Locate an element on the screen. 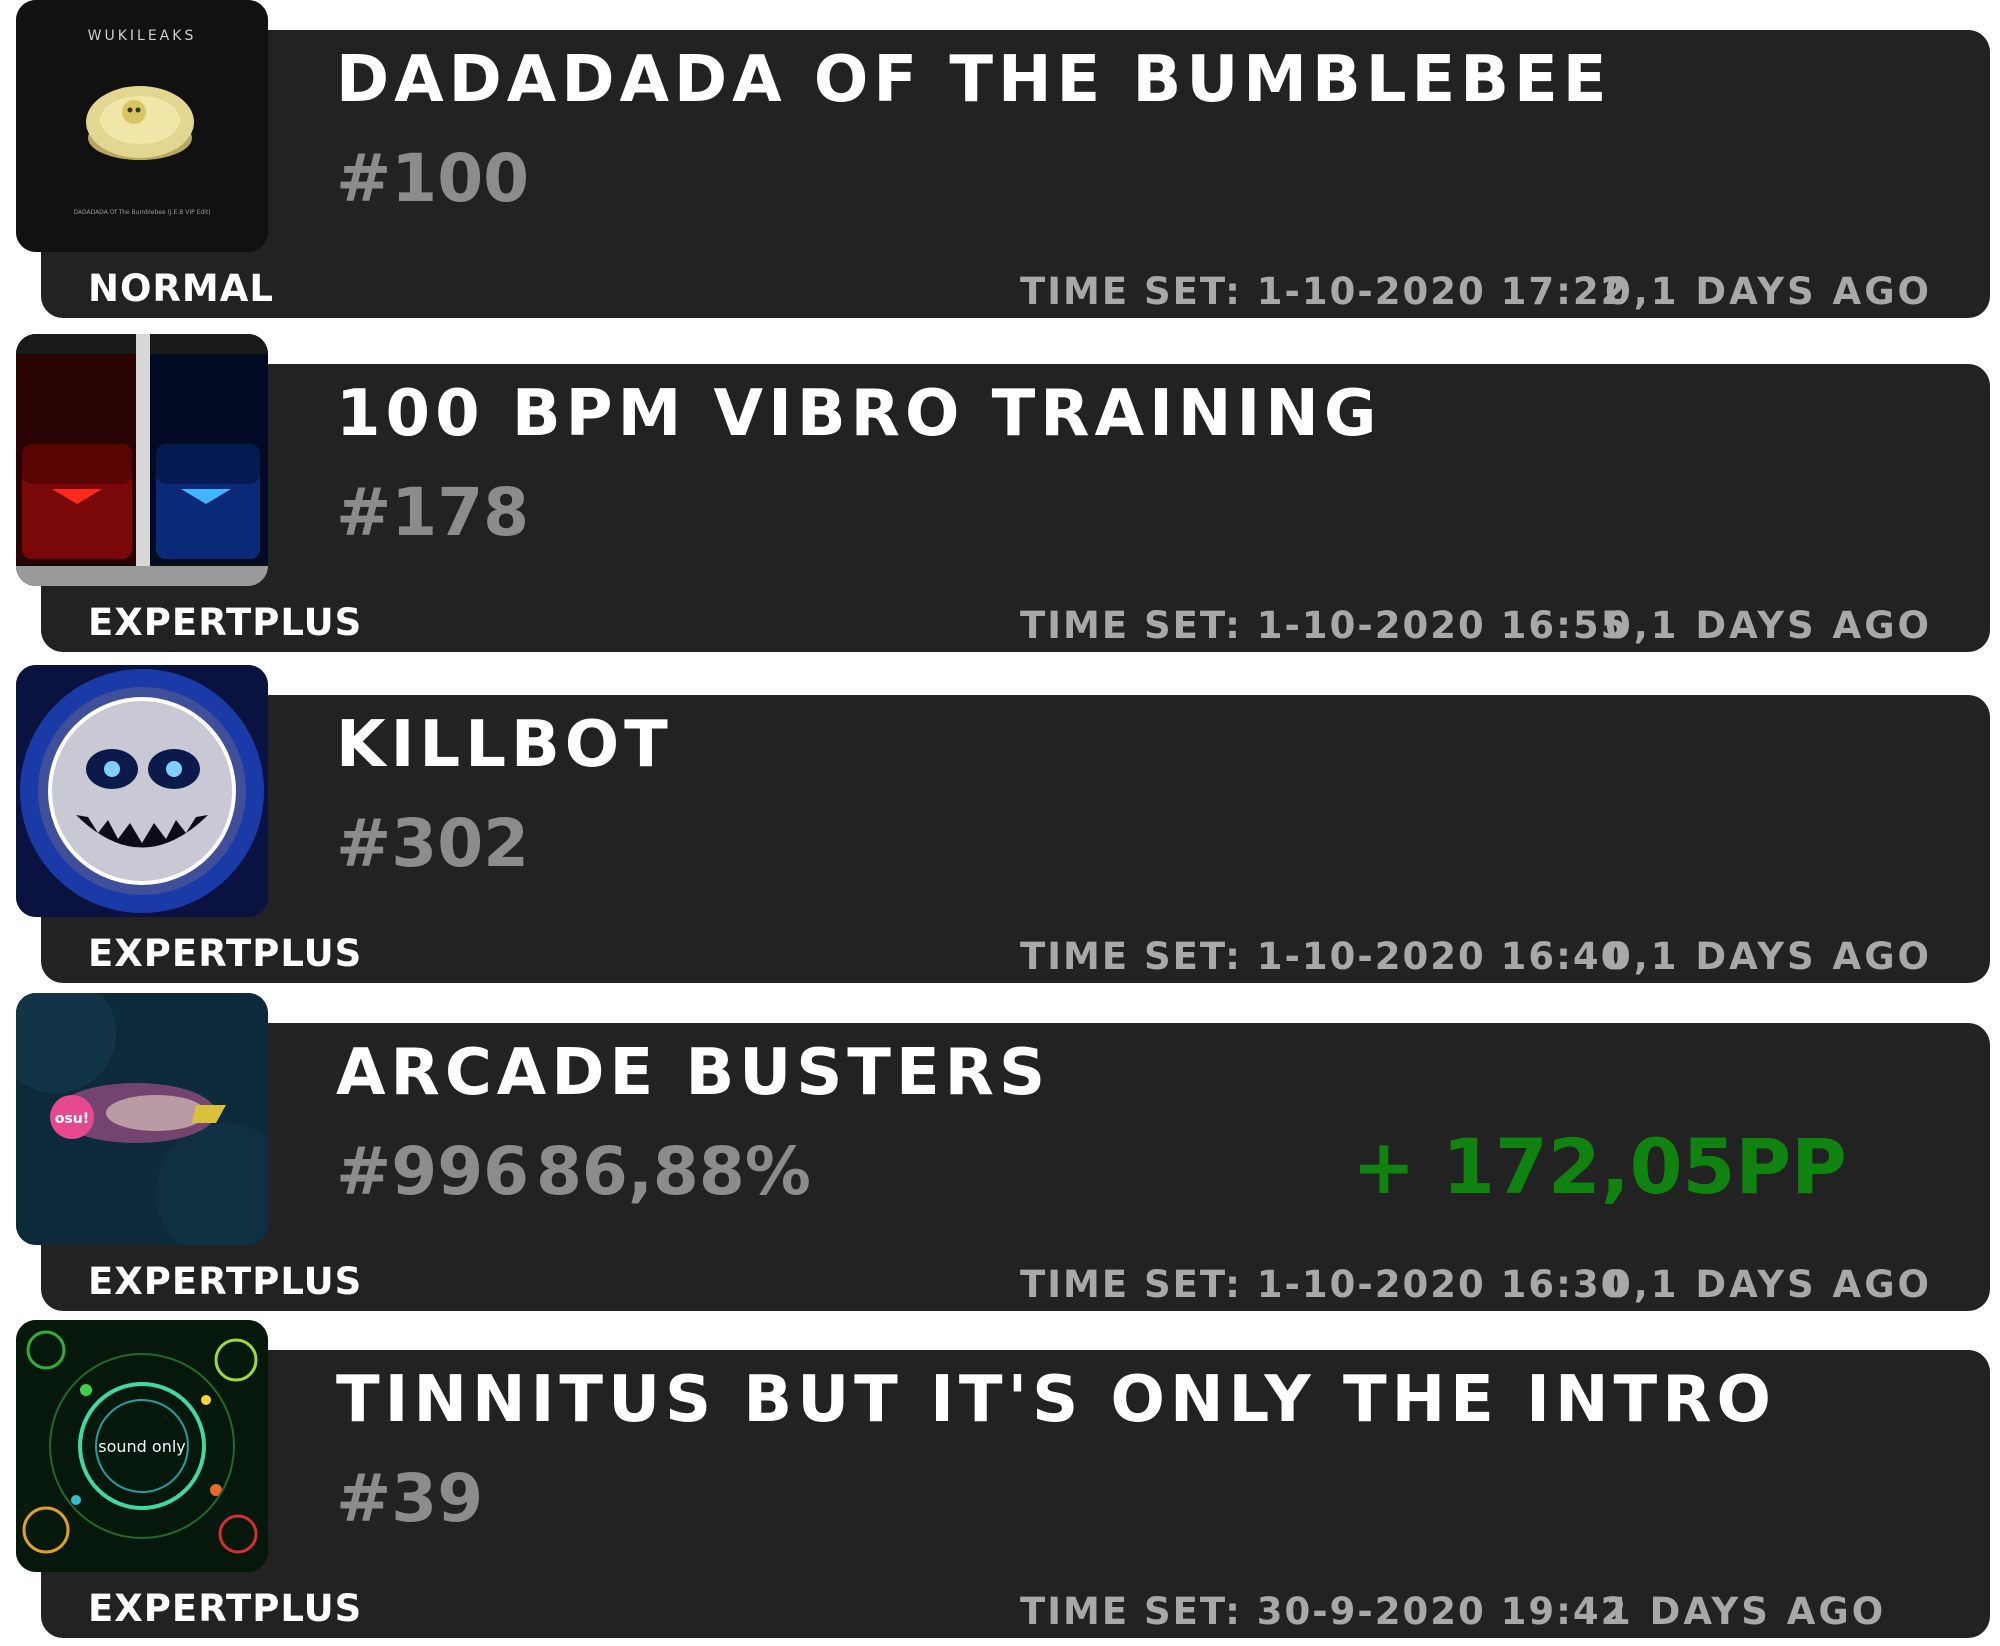  cover-label: osu! is located at coordinates (72, 1119).